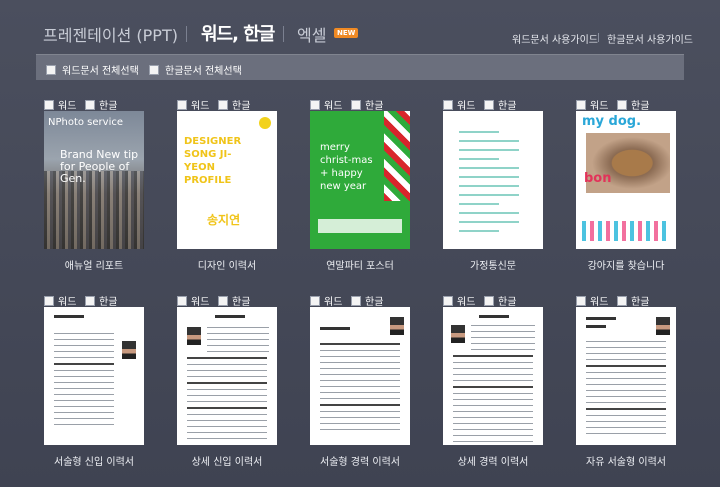  What do you see at coordinates (346, 33) in the screenshot?
I see `new-badge: NEW` at bounding box center [346, 33].